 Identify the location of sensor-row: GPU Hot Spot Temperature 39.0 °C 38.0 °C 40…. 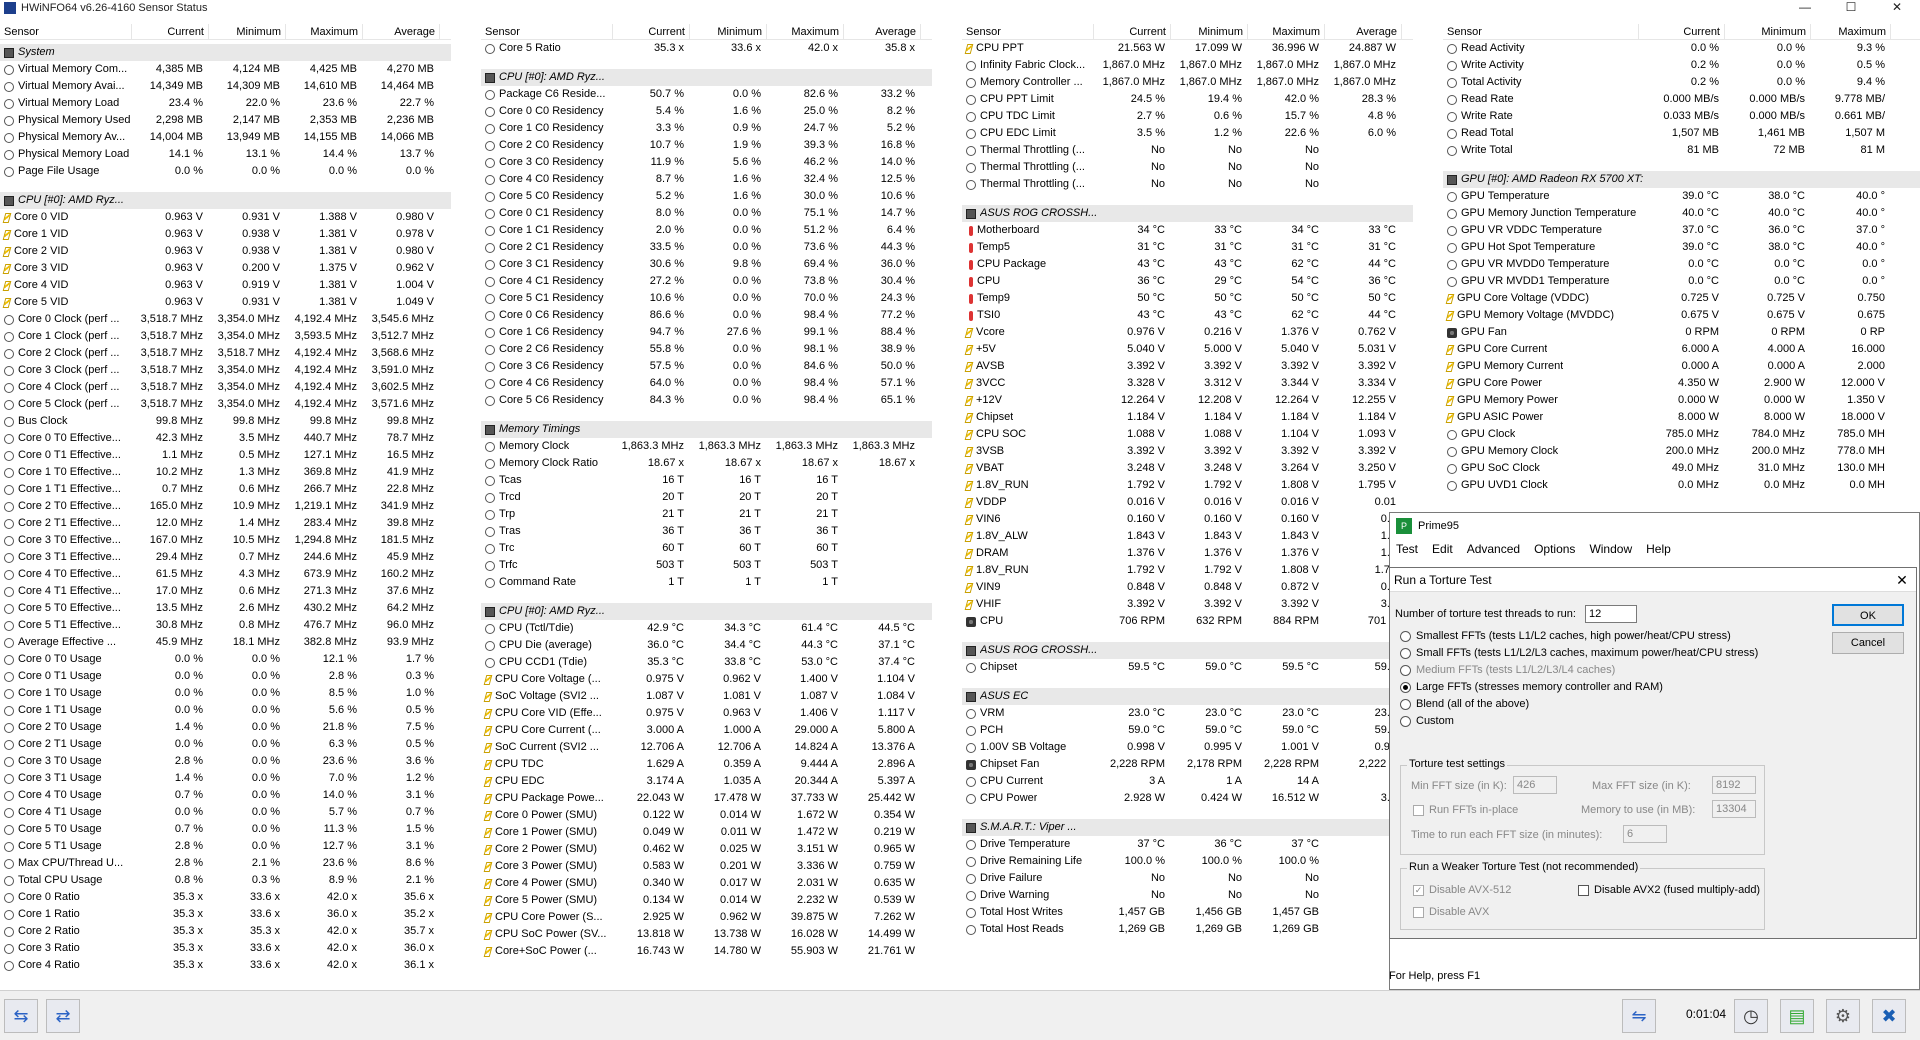
(1681, 247).